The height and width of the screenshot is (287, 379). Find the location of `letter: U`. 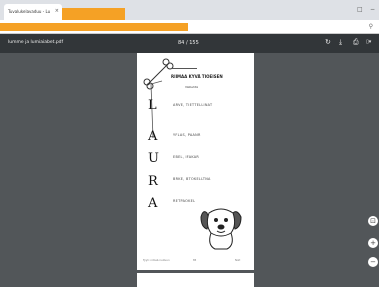

letter: U is located at coordinates (153, 158).